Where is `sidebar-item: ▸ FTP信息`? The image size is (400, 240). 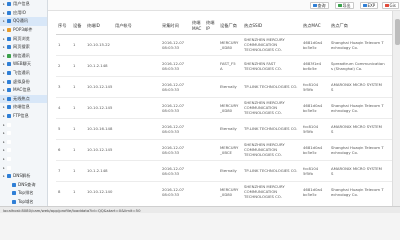 sidebar-item: ▸ FTP信息 is located at coordinates (23, 116).